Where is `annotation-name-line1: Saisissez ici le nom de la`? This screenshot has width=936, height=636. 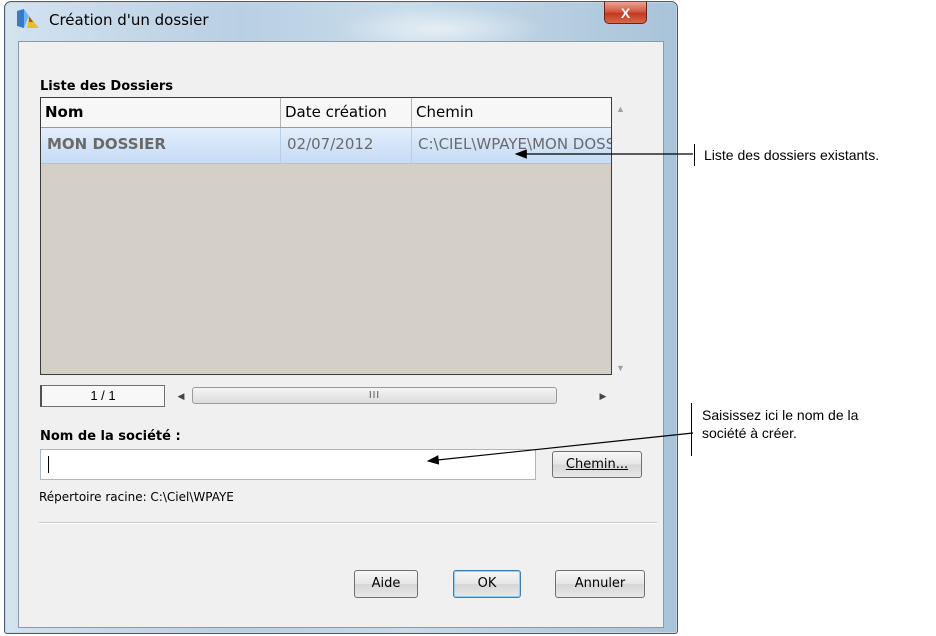
annotation-name-line1: Saisissez ici le nom de la is located at coordinates (780, 415).